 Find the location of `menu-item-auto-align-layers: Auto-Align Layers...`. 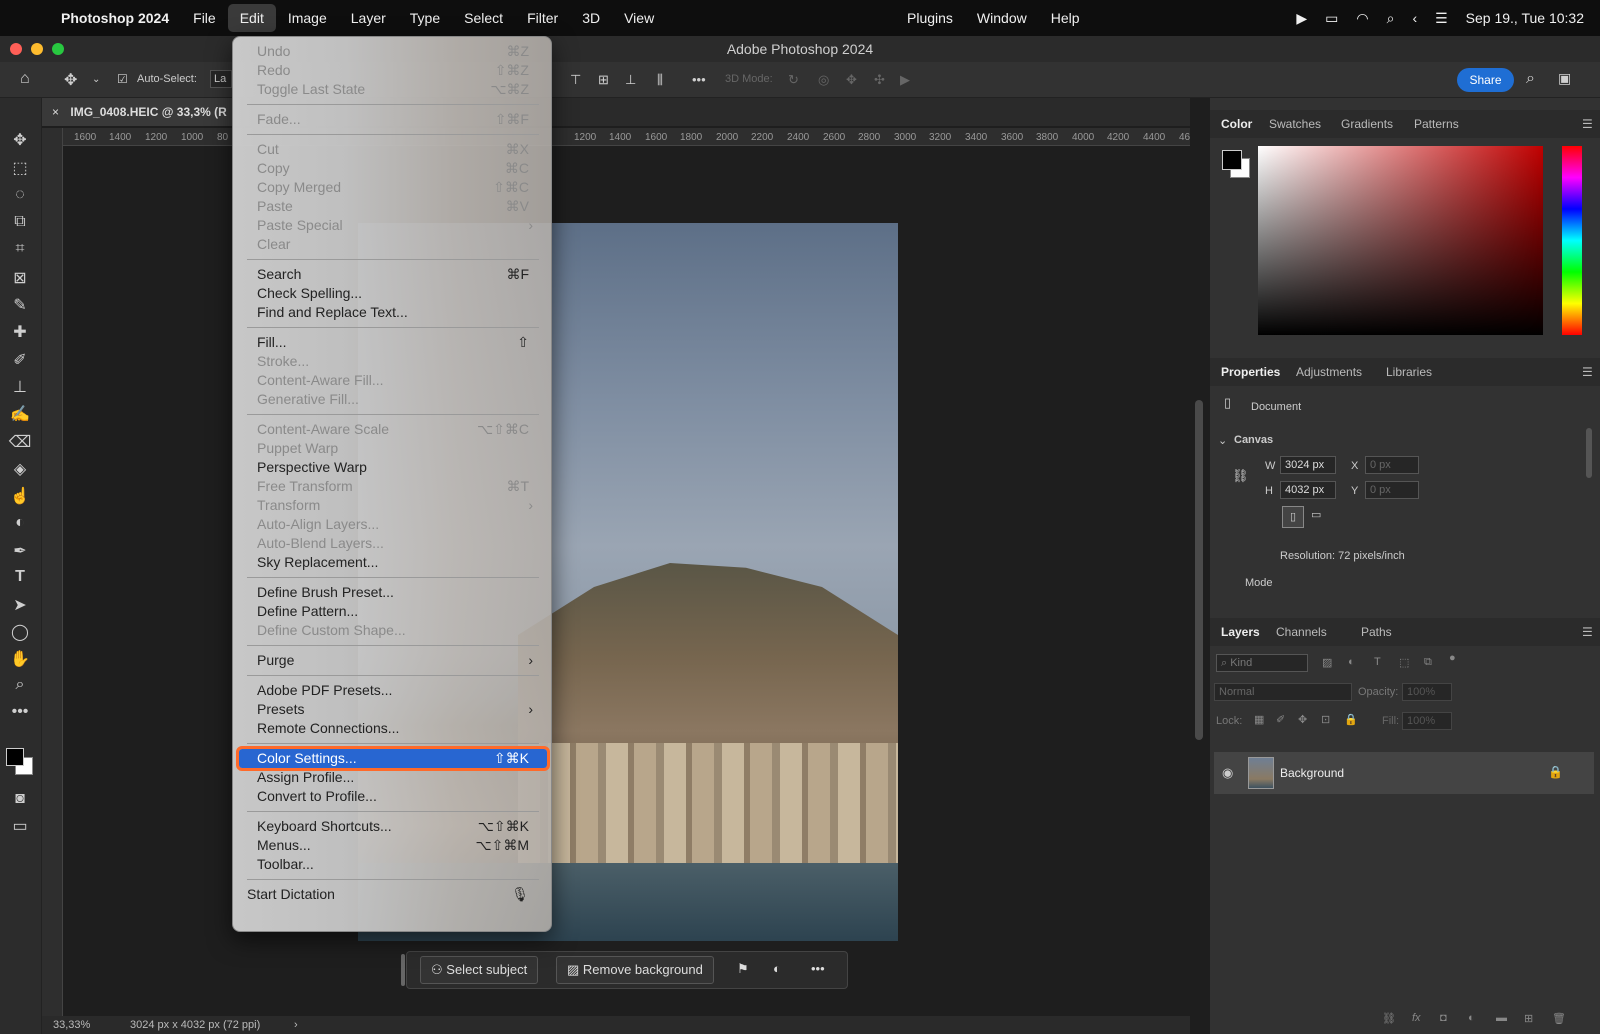

menu-item-auto-align-layers: Auto-Align Layers... is located at coordinates (392, 524).